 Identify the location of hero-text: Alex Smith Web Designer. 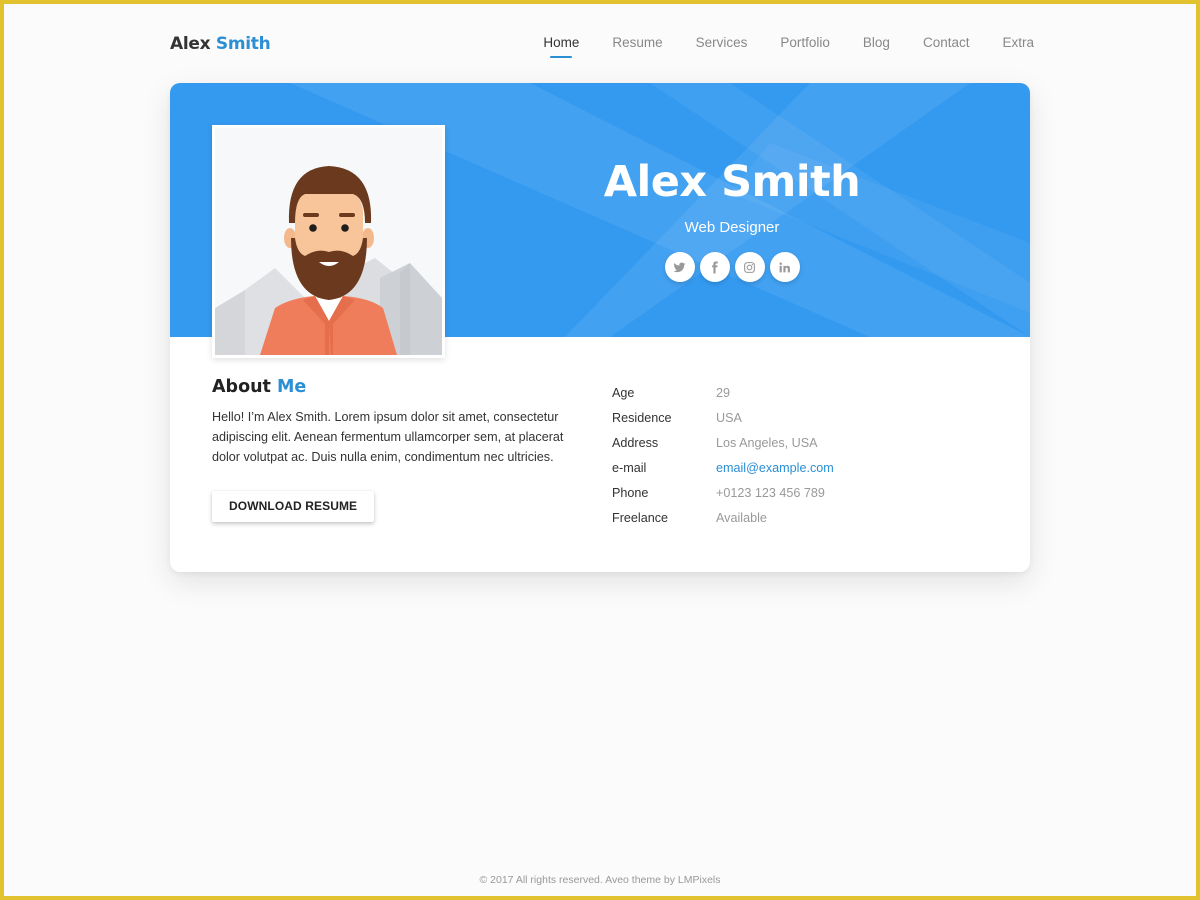
(732, 218).